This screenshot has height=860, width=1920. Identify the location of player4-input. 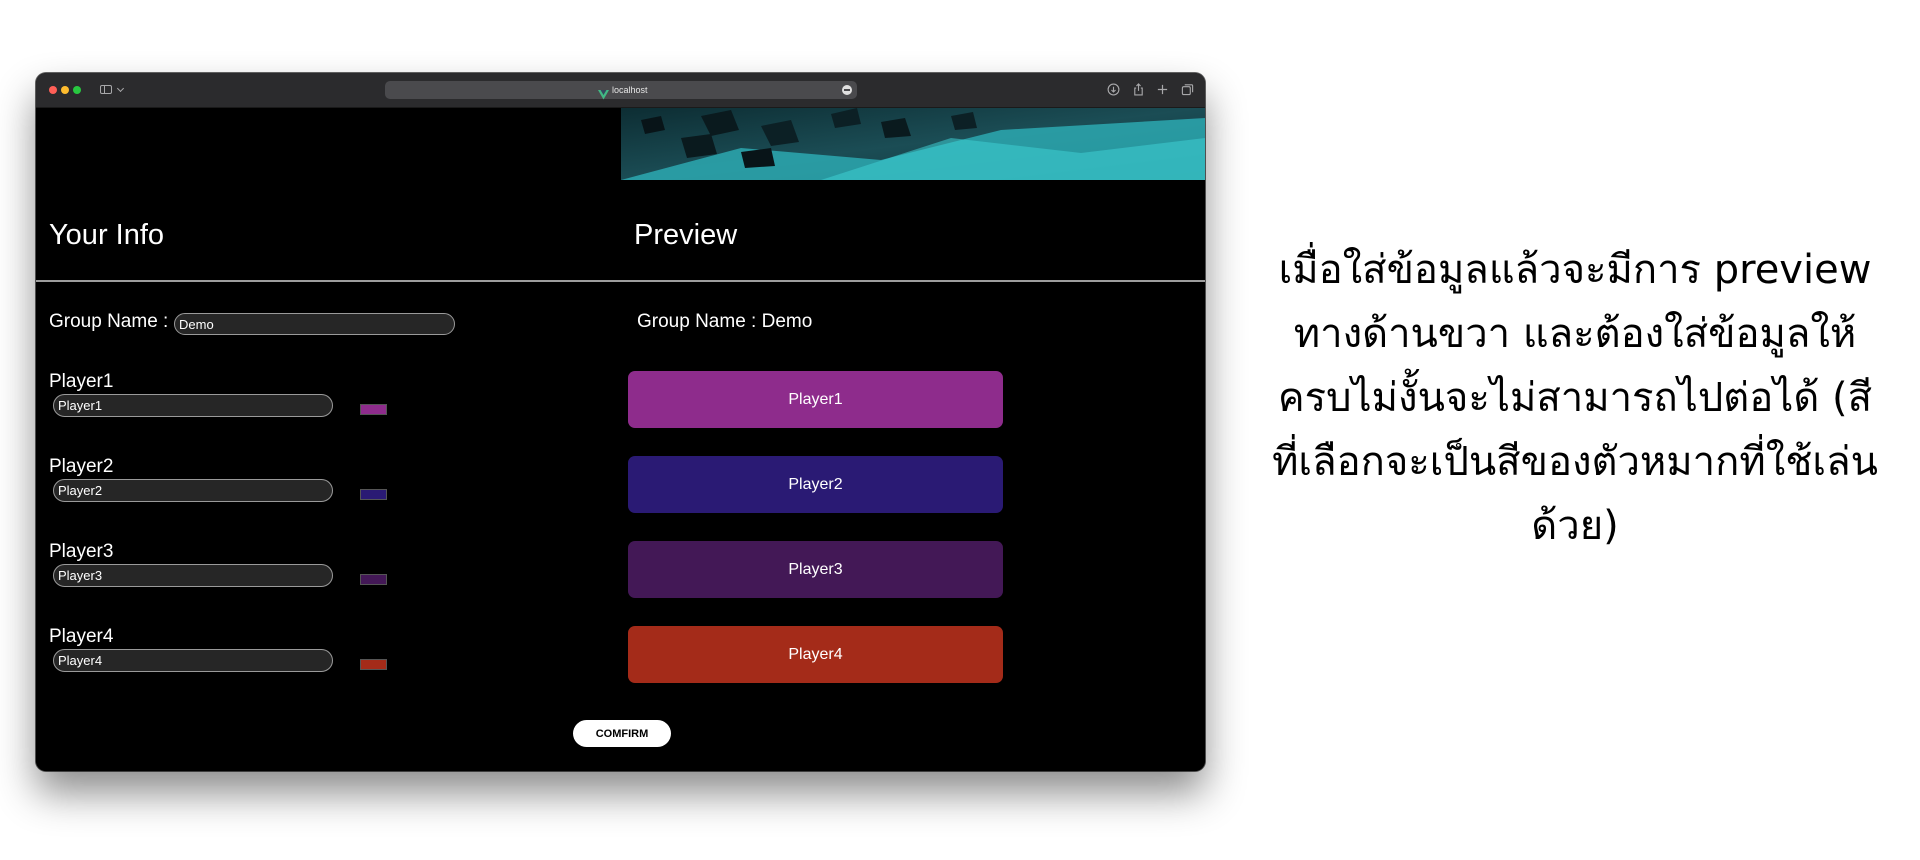
(193, 660).